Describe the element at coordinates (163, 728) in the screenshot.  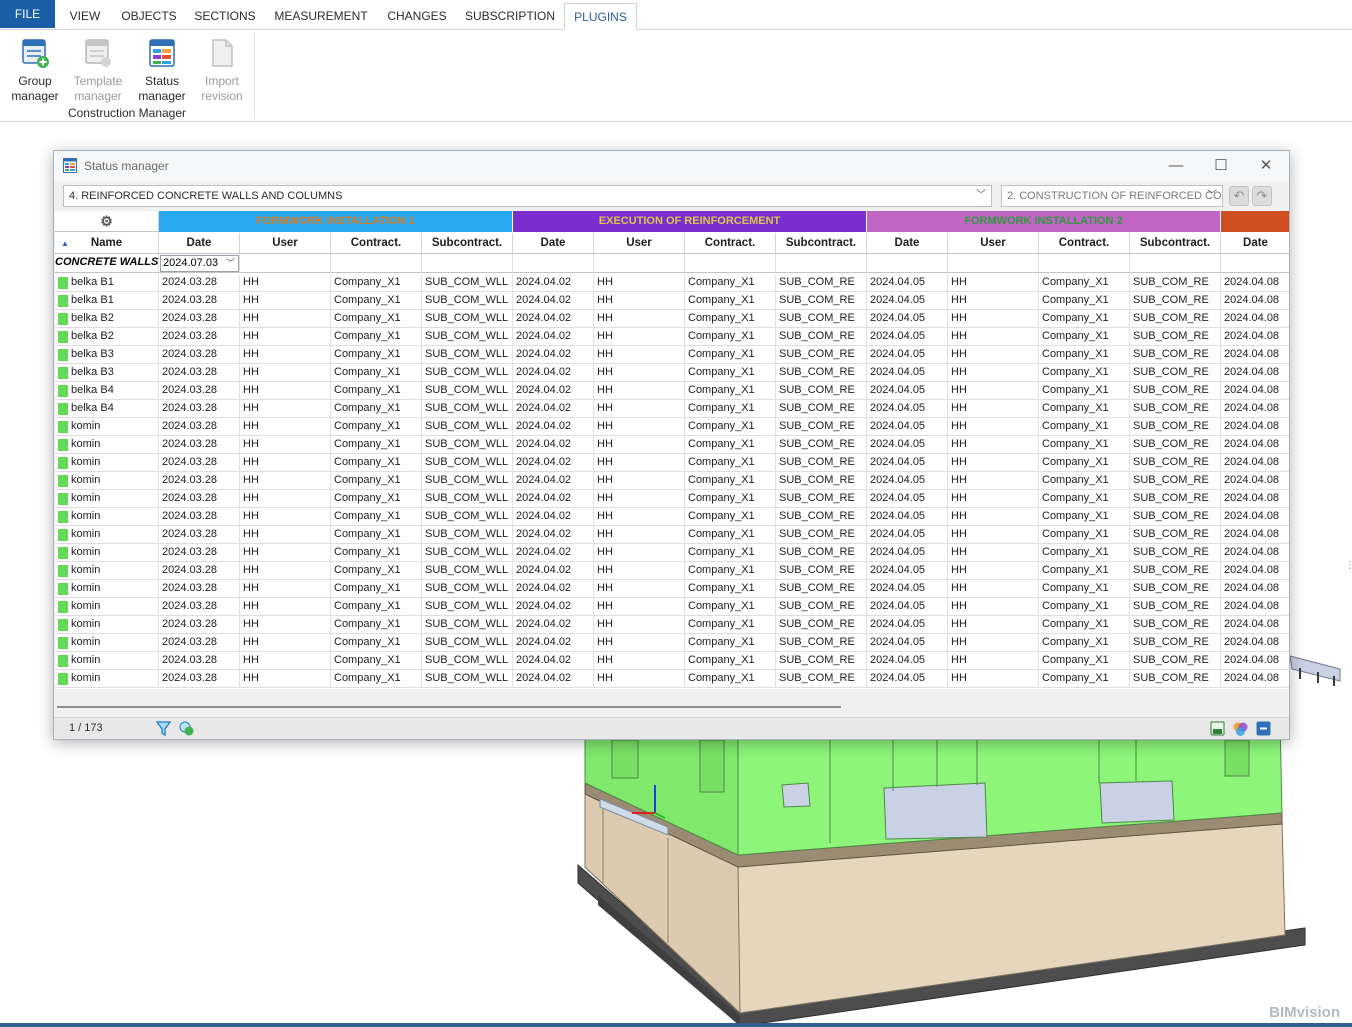
I see `filter-icon` at that location.